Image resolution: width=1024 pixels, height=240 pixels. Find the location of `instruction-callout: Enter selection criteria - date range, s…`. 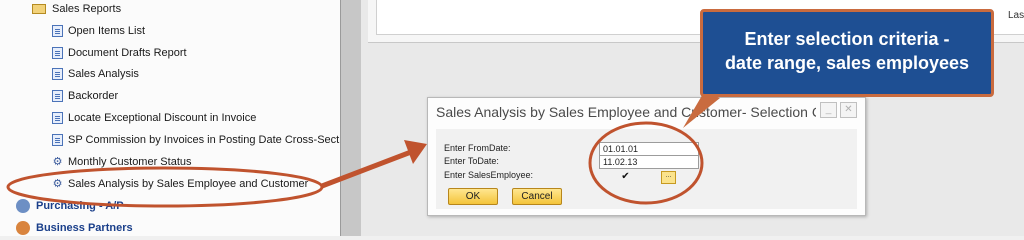

instruction-callout: Enter selection criteria - date range, s… is located at coordinates (847, 53).